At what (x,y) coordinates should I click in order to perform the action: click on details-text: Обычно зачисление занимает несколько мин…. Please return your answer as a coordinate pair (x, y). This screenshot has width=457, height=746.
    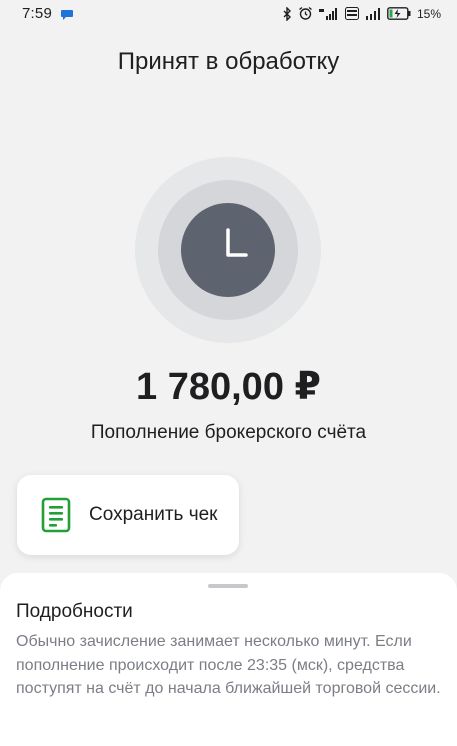
    Looking at the image, I should click on (228, 665).